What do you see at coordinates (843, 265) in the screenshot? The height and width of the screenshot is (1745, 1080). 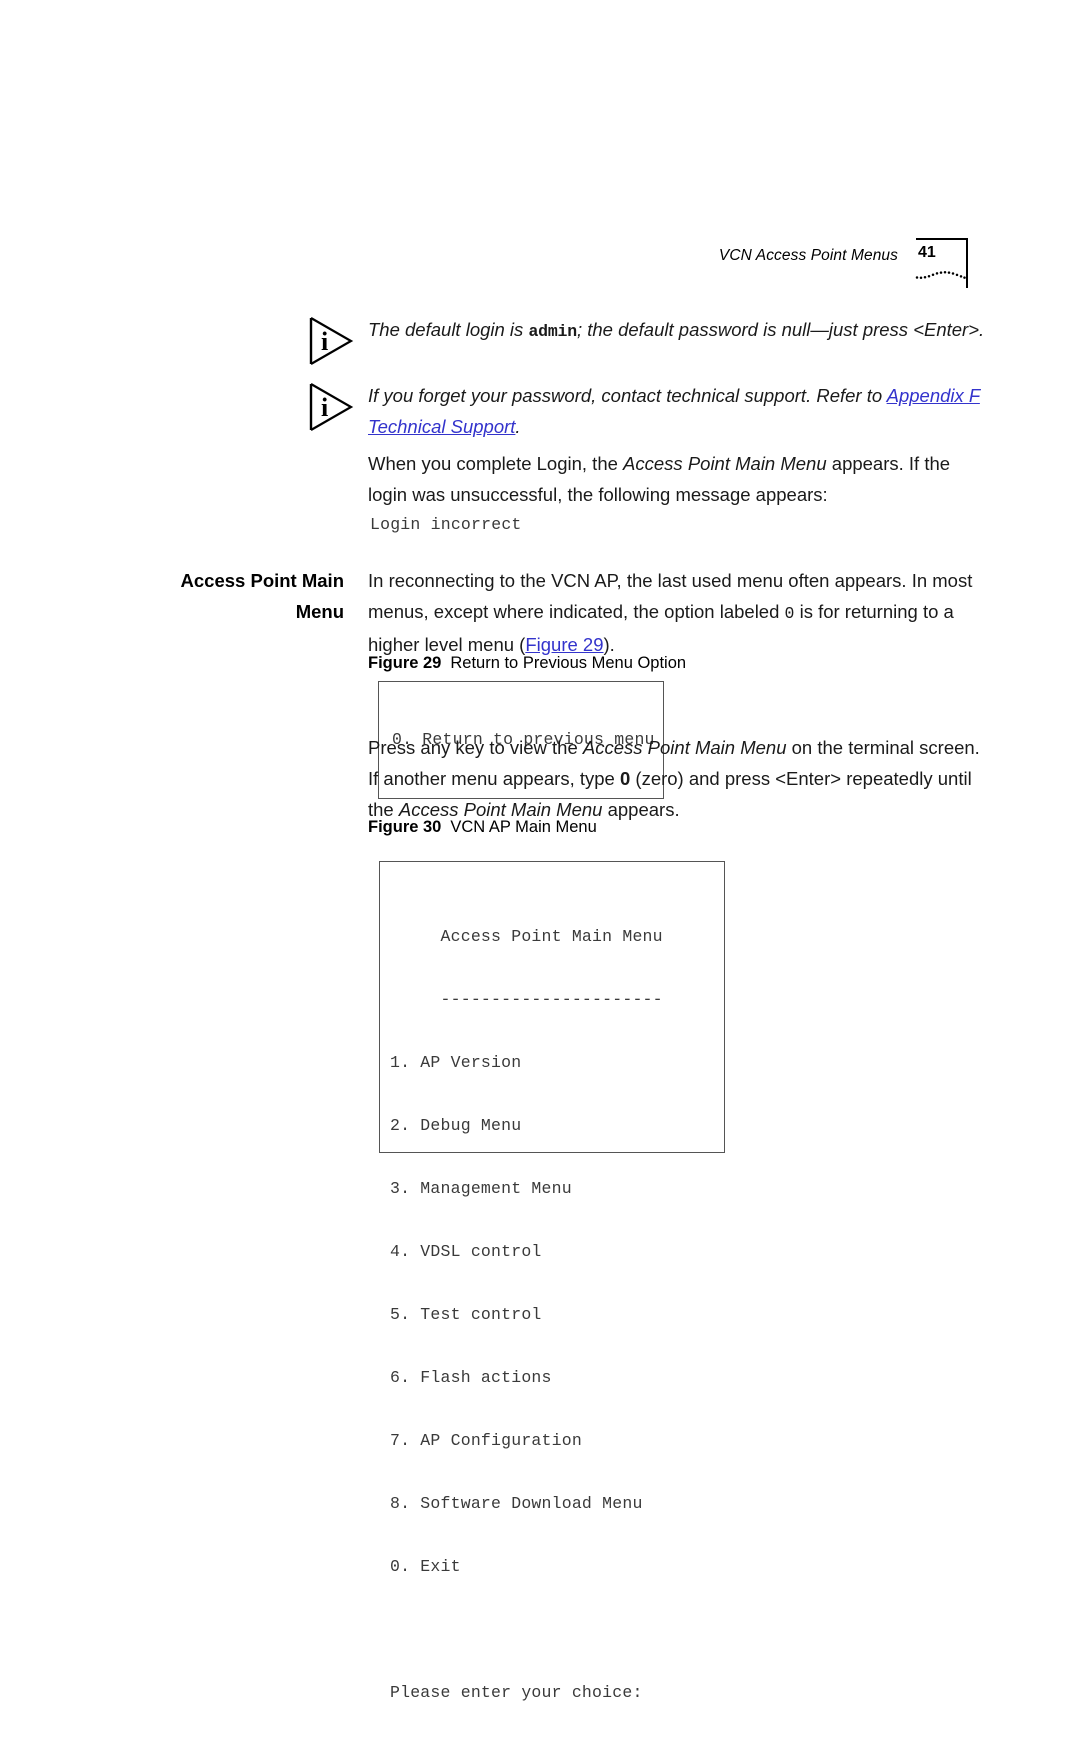 I see `running-header: VCN Access Point Menus 41` at bounding box center [843, 265].